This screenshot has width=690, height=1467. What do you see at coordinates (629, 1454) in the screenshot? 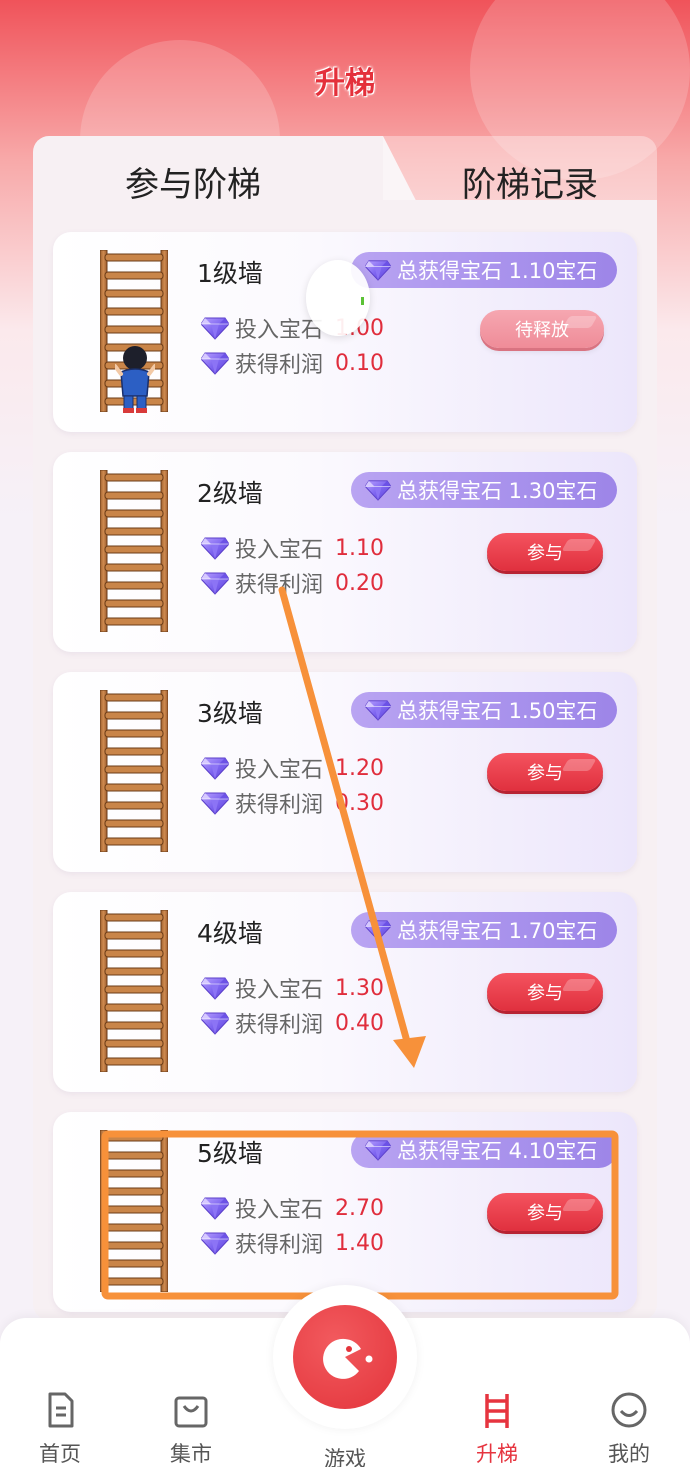
I see `nav-mine-label: 我的` at bounding box center [629, 1454].